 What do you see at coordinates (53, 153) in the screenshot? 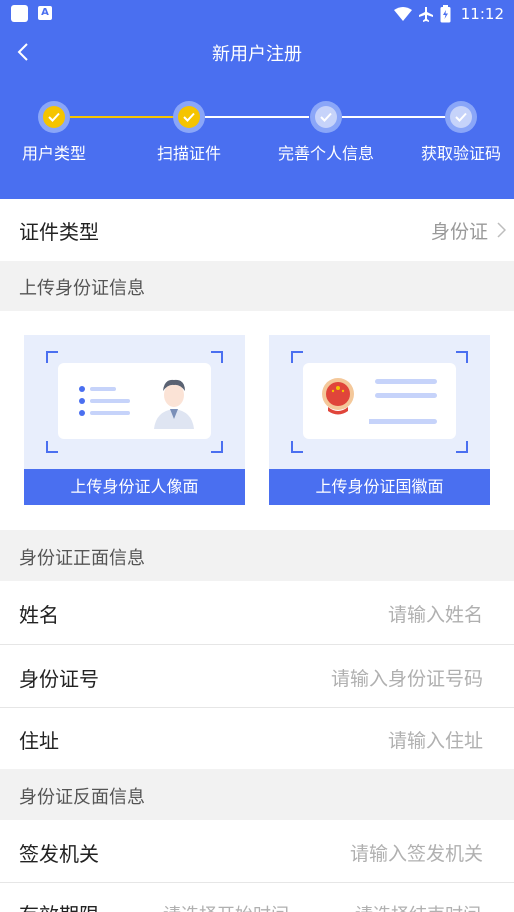
I see `step-label: 用户类型` at bounding box center [53, 153].